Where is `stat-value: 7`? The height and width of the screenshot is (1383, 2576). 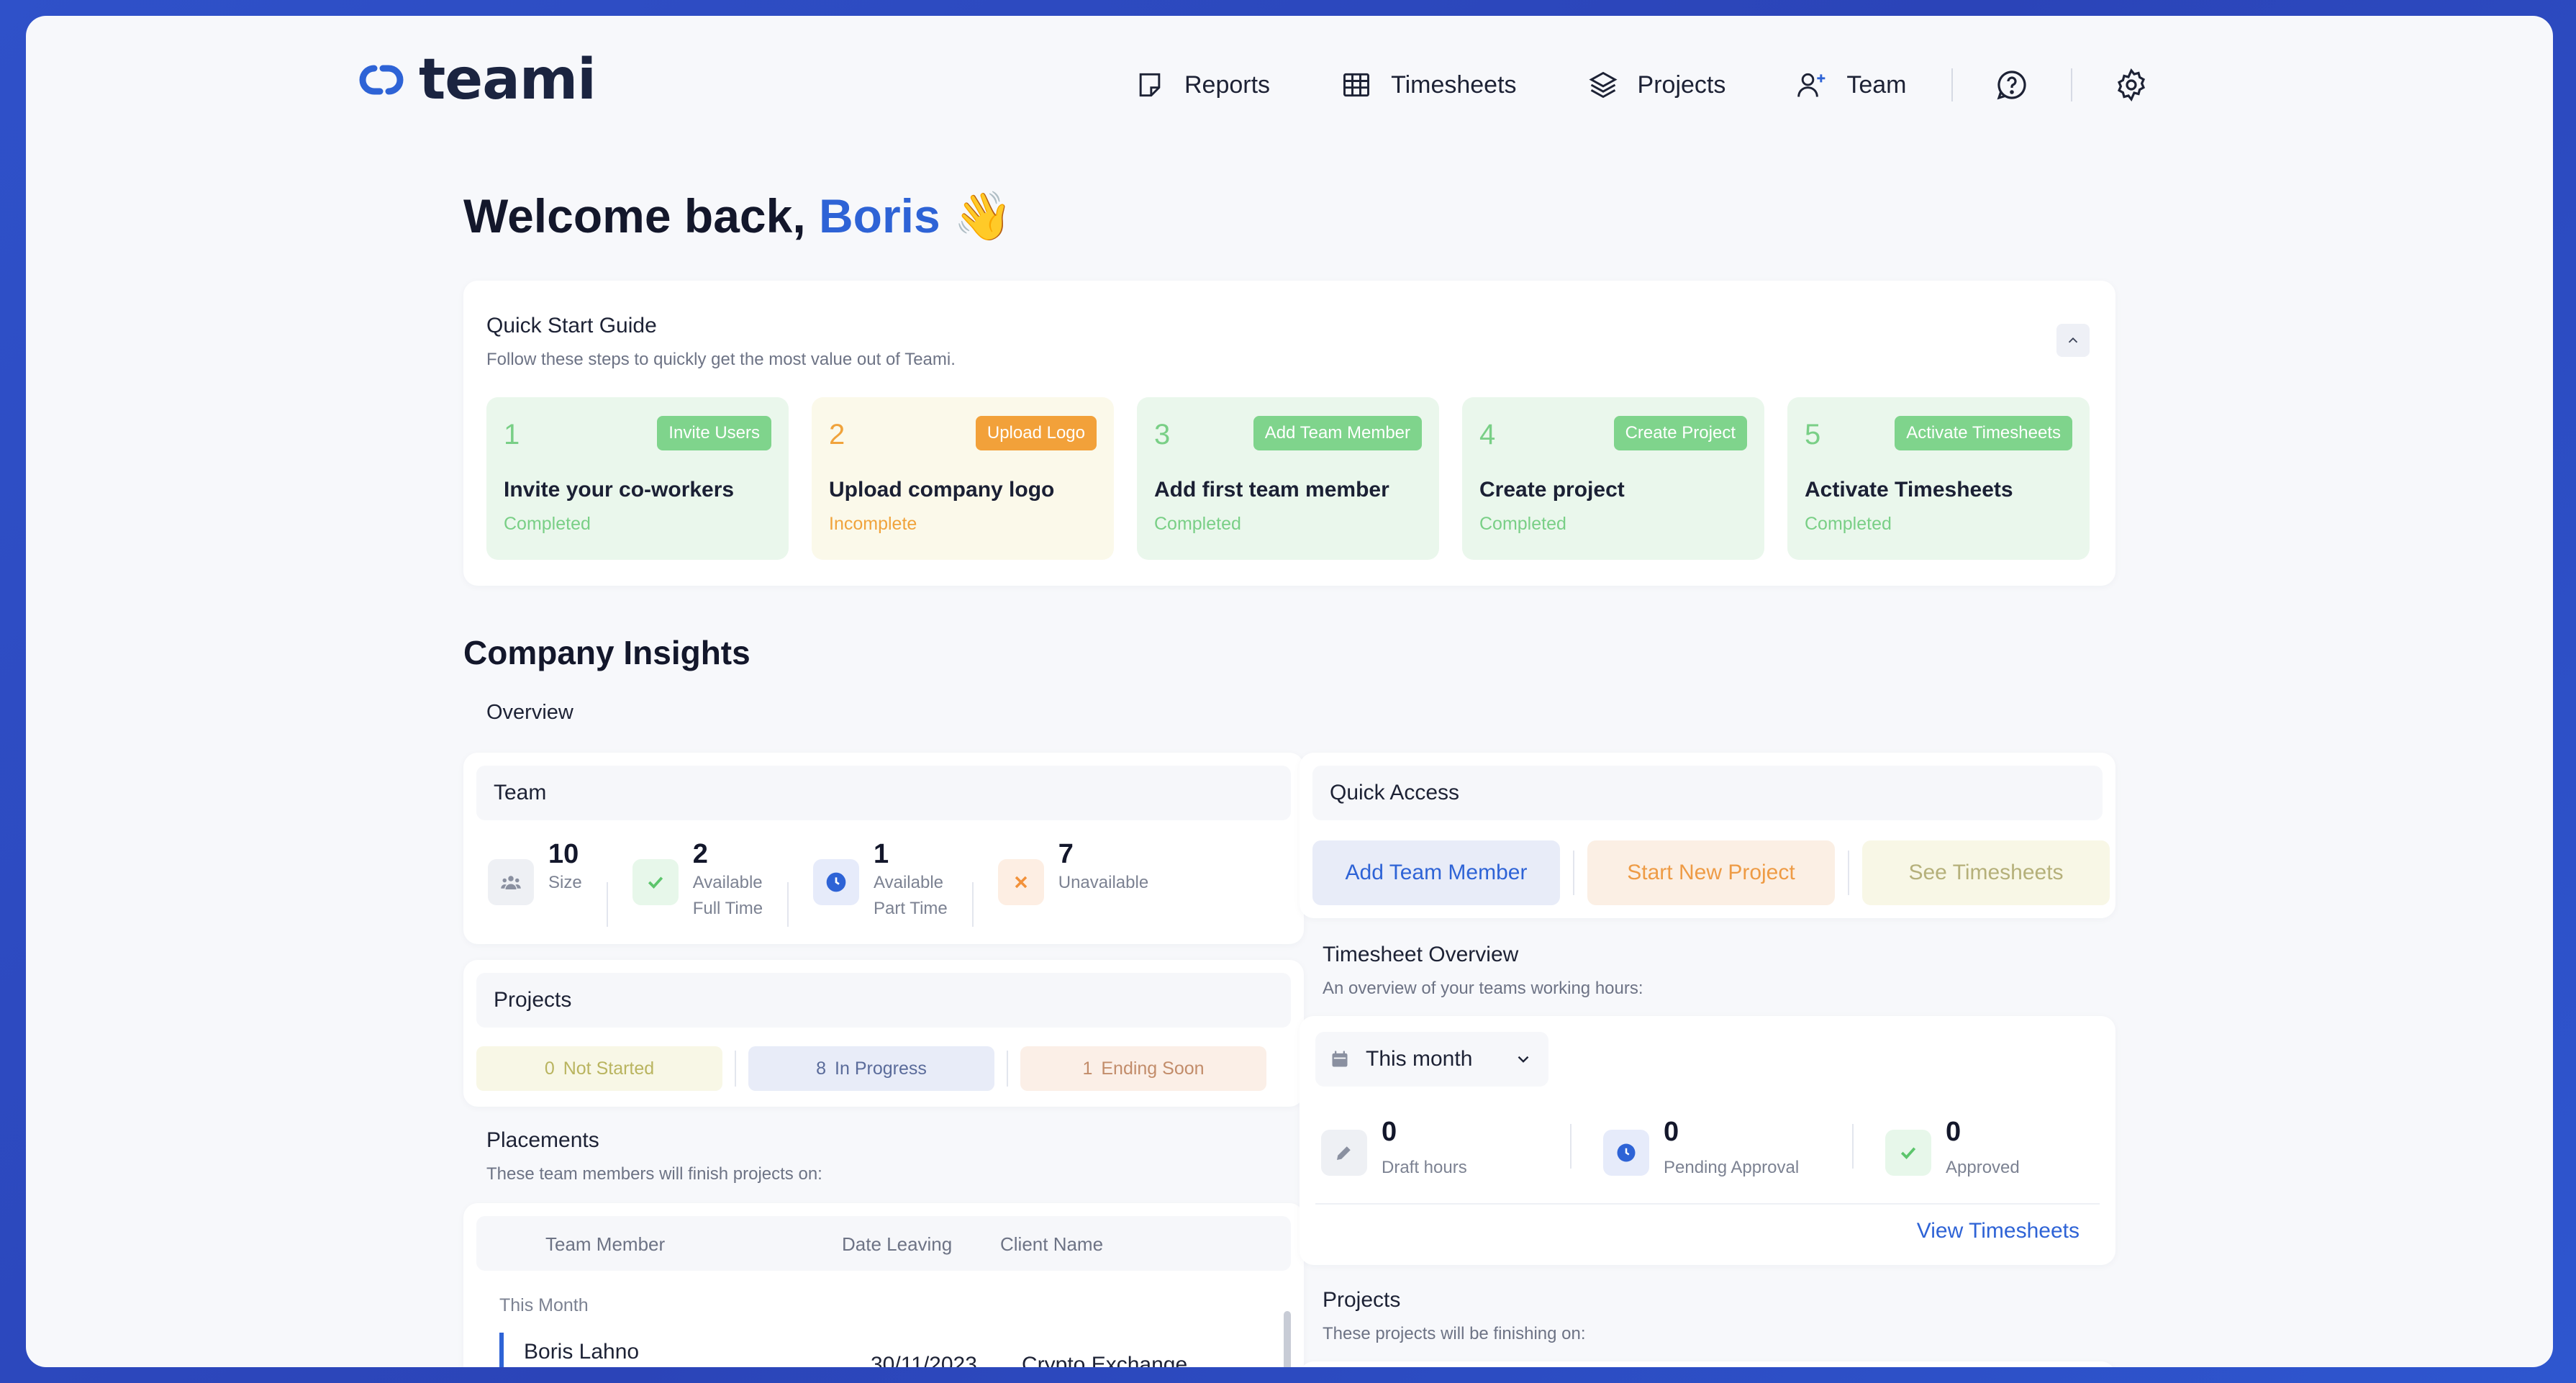 stat-value: 7 is located at coordinates (1066, 854).